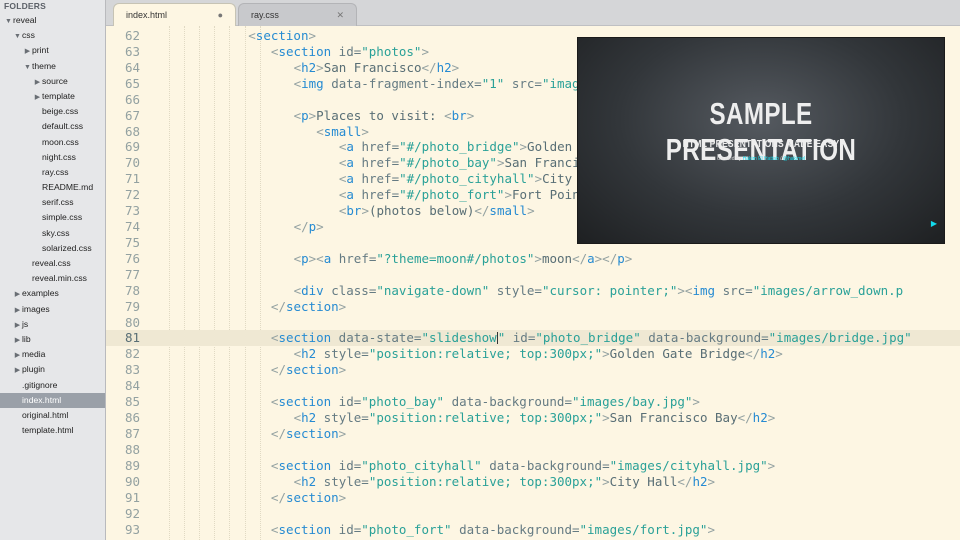 Image resolution: width=960 pixels, height=540 pixels. What do you see at coordinates (533, 514) in the screenshot?
I see `code-line: 92` at bounding box center [533, 514].